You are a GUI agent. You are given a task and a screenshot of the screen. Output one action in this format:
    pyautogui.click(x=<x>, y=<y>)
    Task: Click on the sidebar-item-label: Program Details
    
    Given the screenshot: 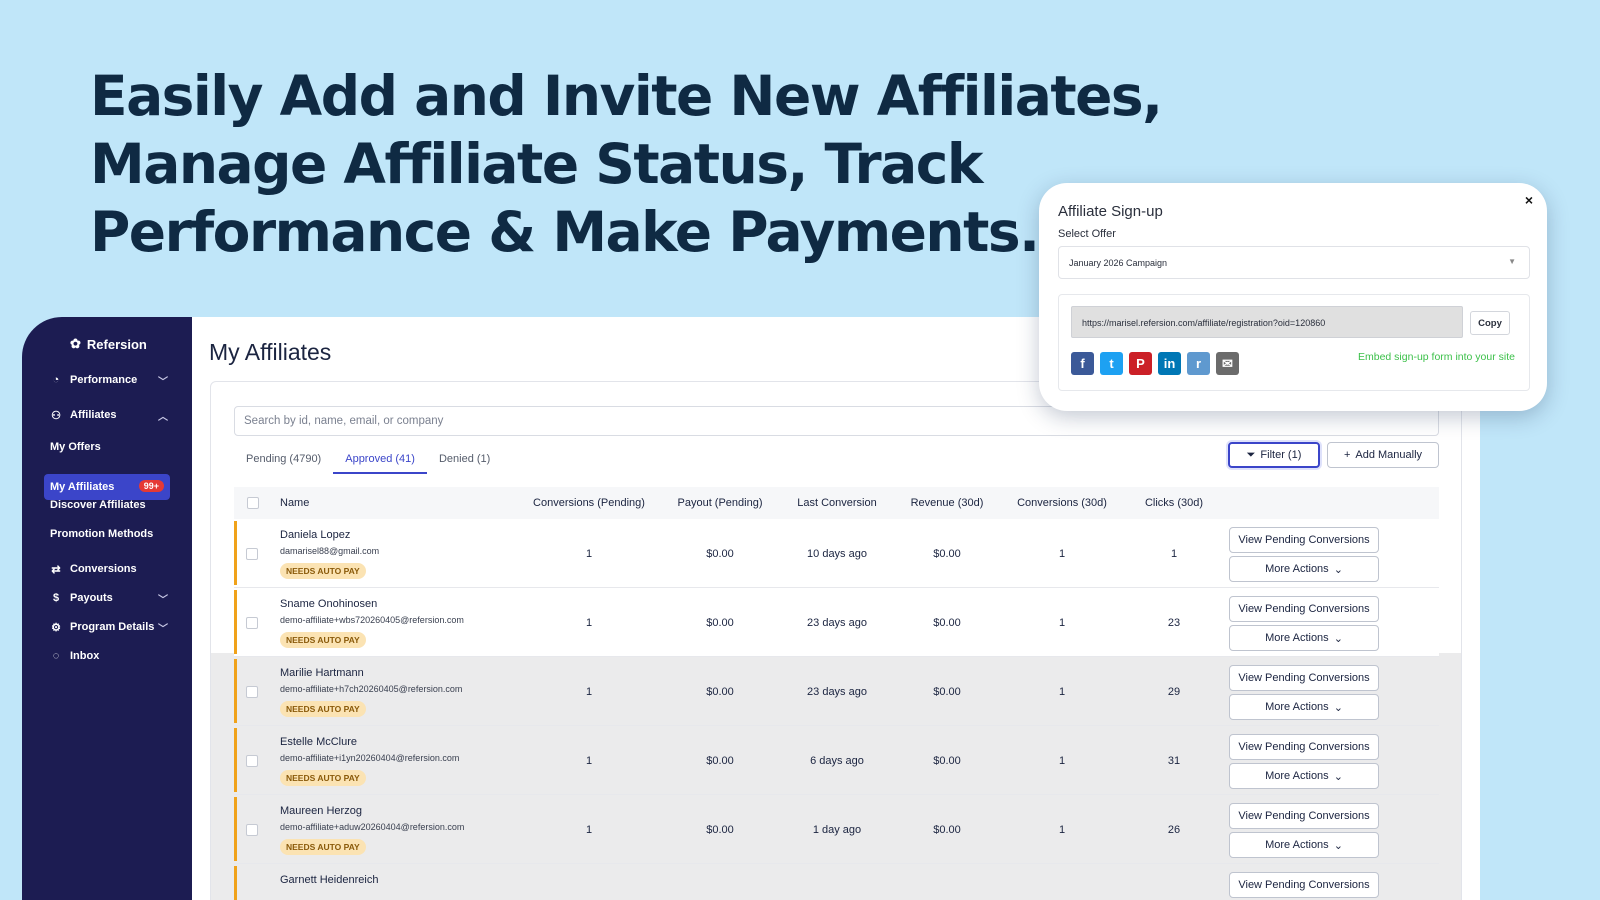 What is the action you would take?
    pyautogui.click(x=112, y=627)
    